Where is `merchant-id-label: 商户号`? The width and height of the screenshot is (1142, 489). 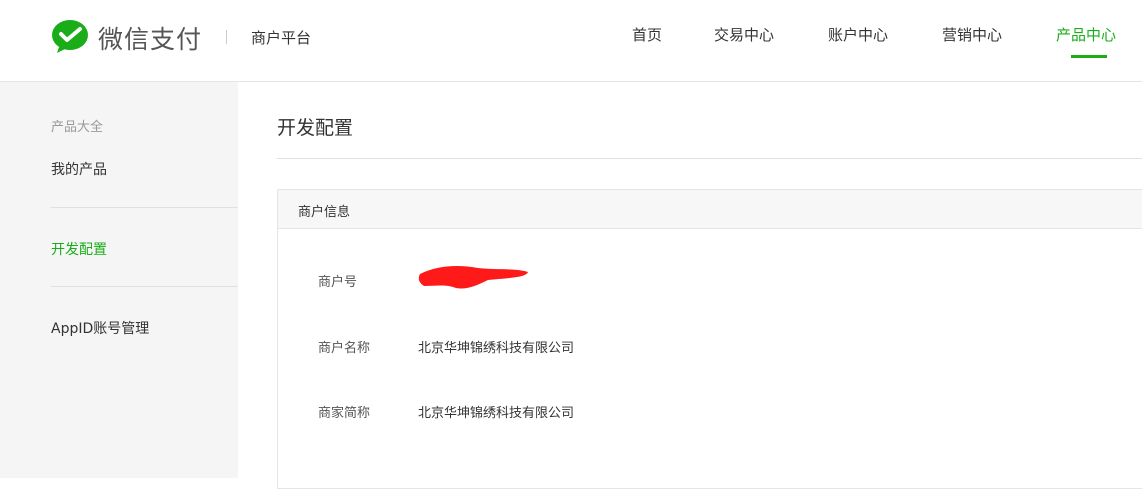 merchant-id-label: 商户号 is located at coordinates (338, 282).